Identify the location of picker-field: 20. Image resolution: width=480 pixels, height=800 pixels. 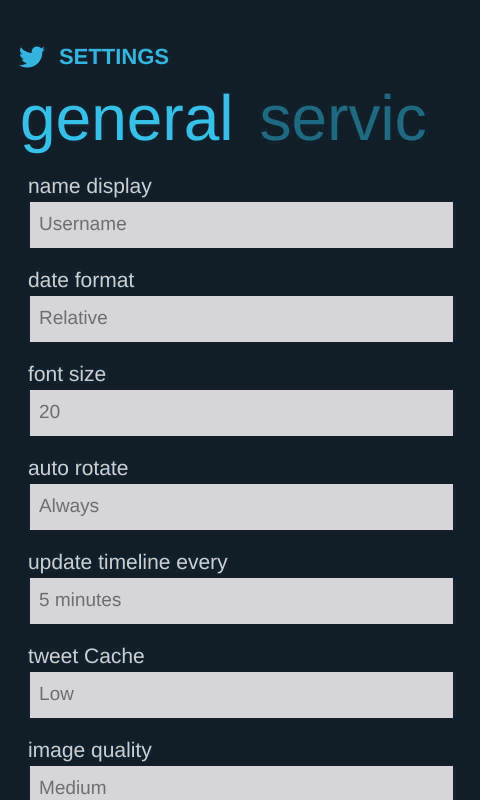
(241, 413).